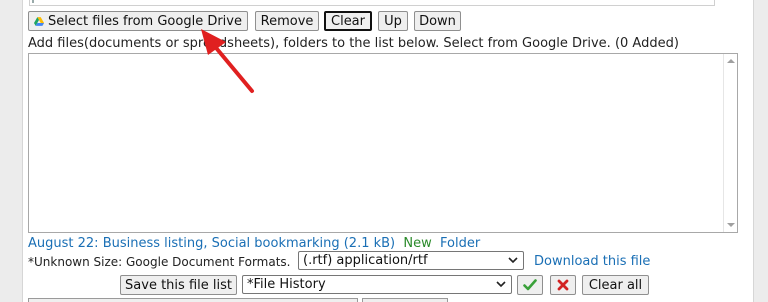 This screenshot has height=302, width=768. I want to click on partially-visible-control, so click(193, 300).